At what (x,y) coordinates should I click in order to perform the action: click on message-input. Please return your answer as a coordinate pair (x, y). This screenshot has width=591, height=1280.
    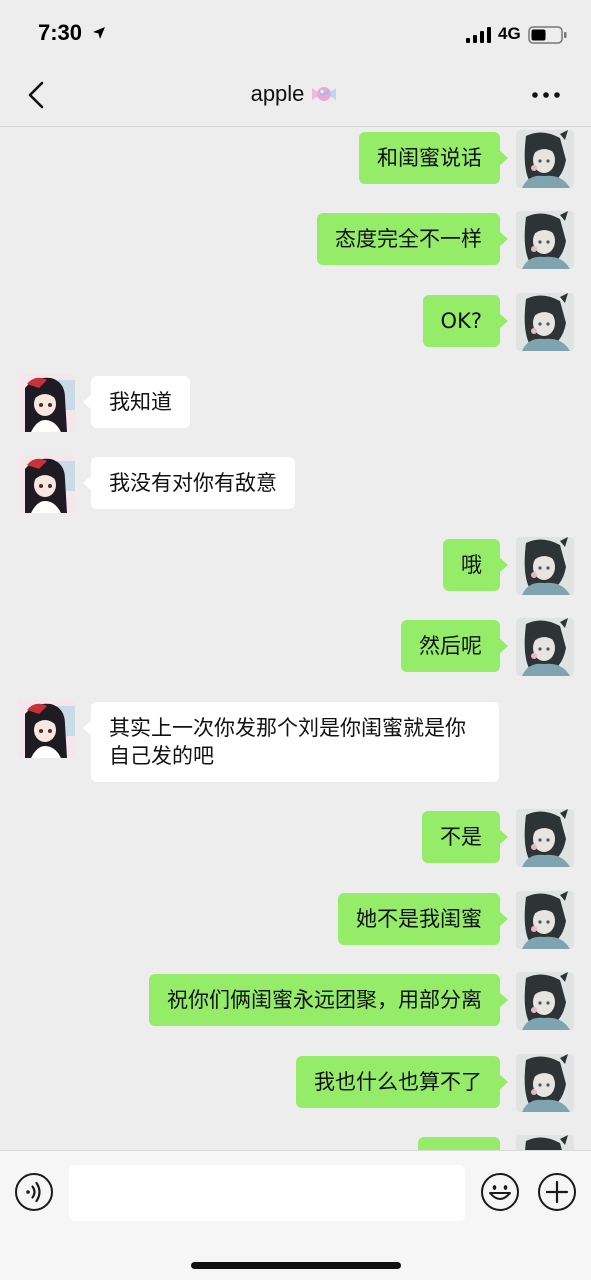
    Looking at the image, I should click on (267, 1193).